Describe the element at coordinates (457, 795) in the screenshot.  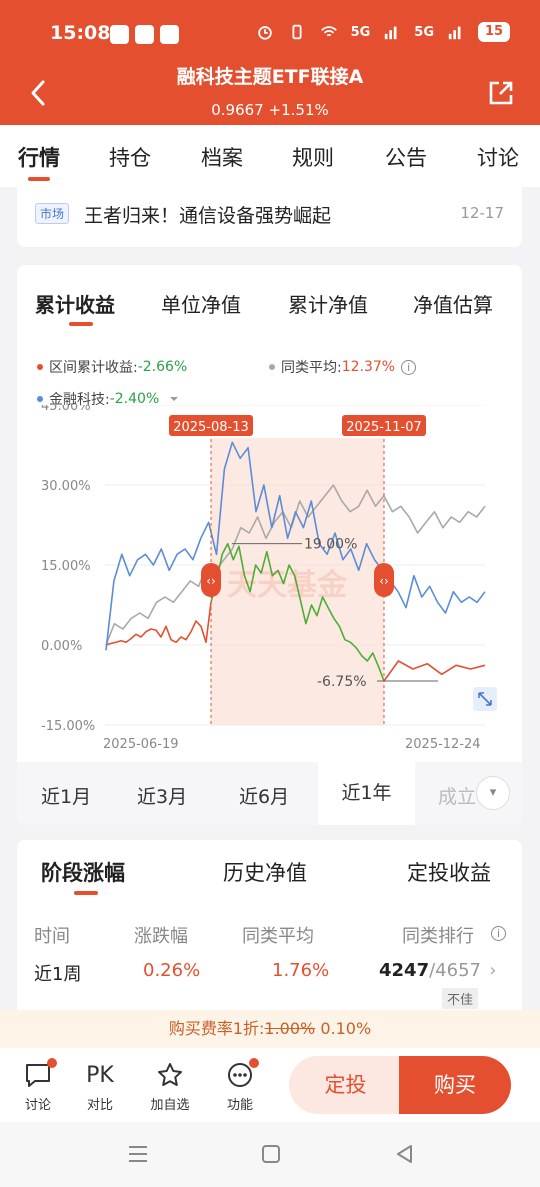
I see `period-inception: 成立` at that location.